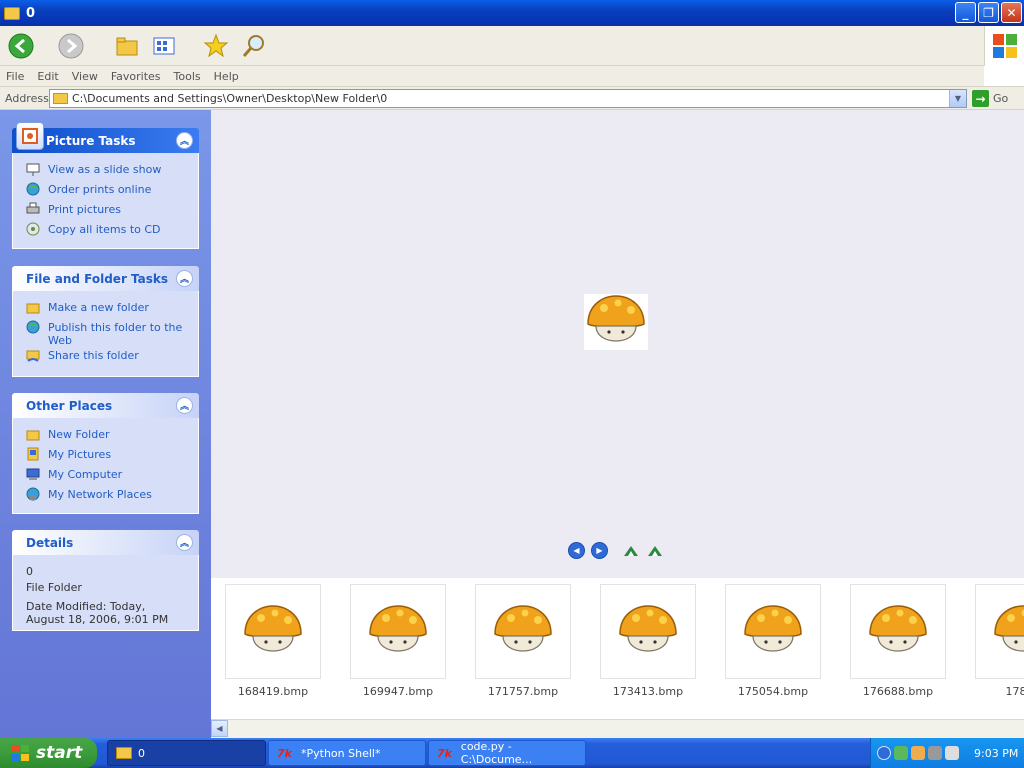 The height and width of the screenshot is (768, 1024). I want to click on tk-icon: 7k, so click(284, 753).